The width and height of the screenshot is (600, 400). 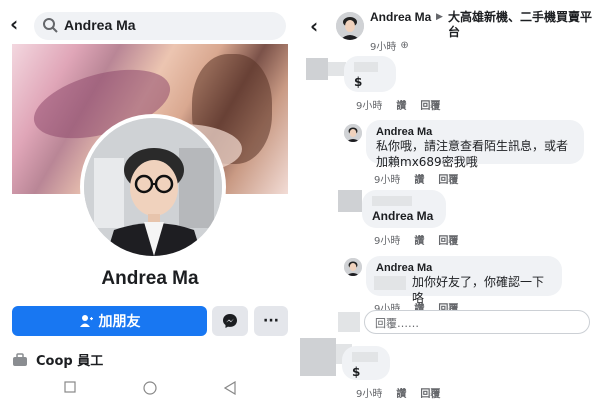 I want to click on home-icon, so click(x=150, y=388).